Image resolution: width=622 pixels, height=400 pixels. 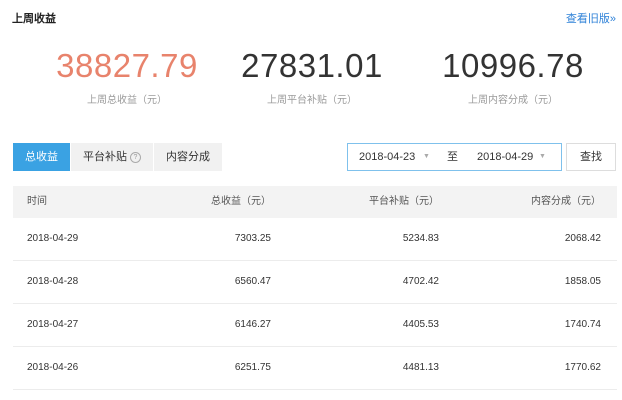 What do you see at coordinates (420, 238) in the screenshot?
I see `cell-platform-subsidy: 5234.83` at bounding box center [420, 238].